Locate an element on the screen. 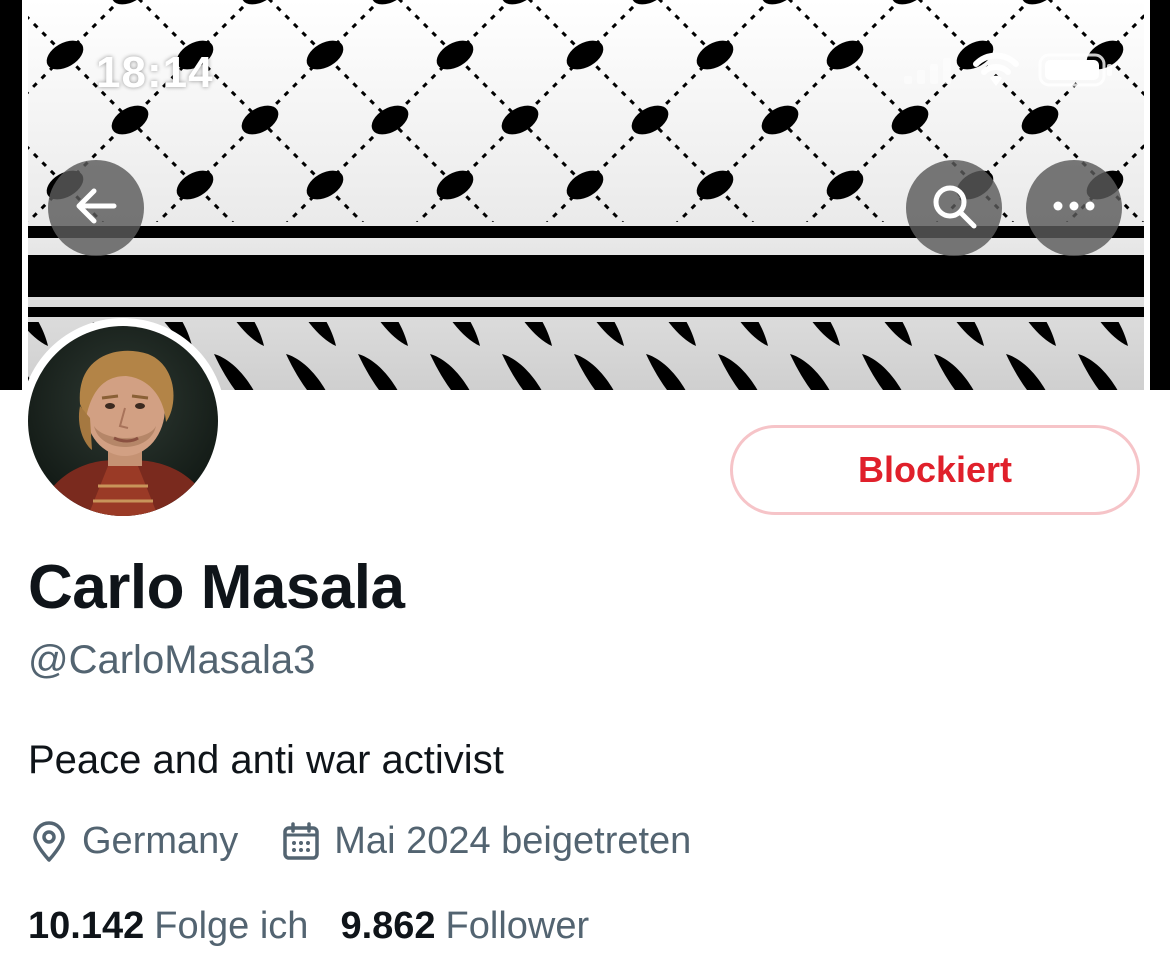 The width and height of the screenshot is (1170, 964). follow-stats: 10.142 Folge ich 9.862 Follower is located at coordinates (308, 926).